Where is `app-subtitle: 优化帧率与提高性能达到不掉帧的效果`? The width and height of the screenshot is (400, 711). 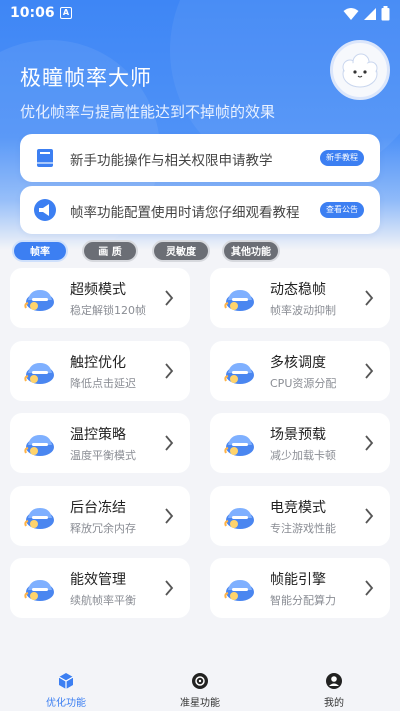 app-subtitle: 优化帧率与提高性能达到不掉帧的效果 is located at coordinates (148, 112).